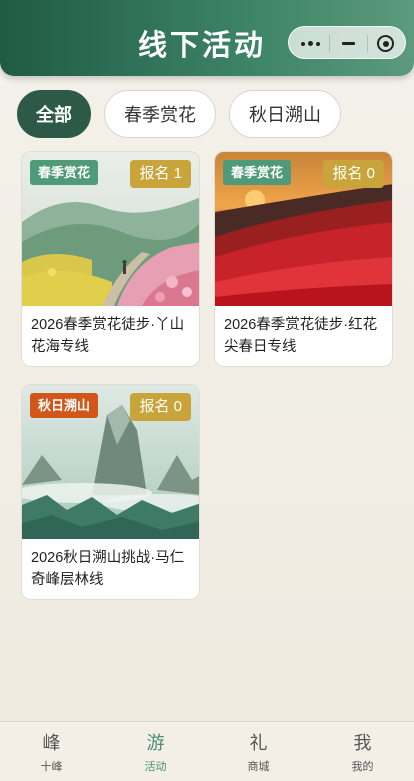 This screenshot has height=781, width=414. I want to click on tab-activities: 游 活动, so click(155, 751).